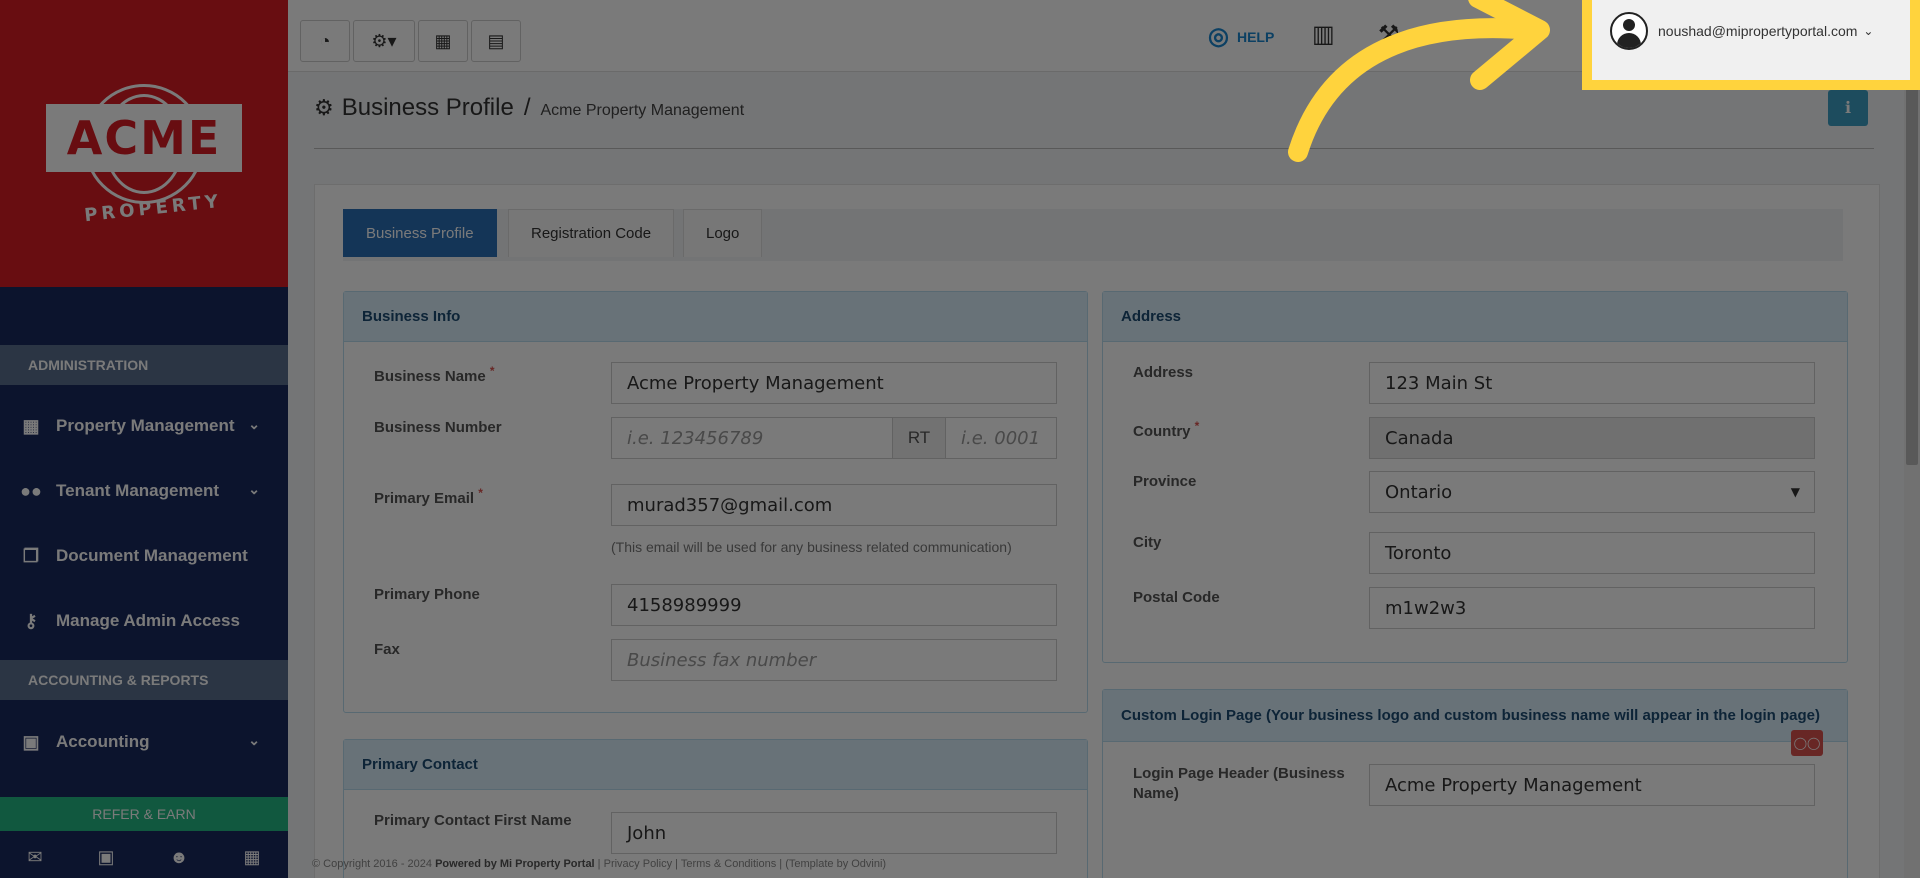 The height and width of the screenshot is (878, 1920). Describe the element at coordinates (1255, 36) in the screenshot. I see `help-label: HELP` at that location.